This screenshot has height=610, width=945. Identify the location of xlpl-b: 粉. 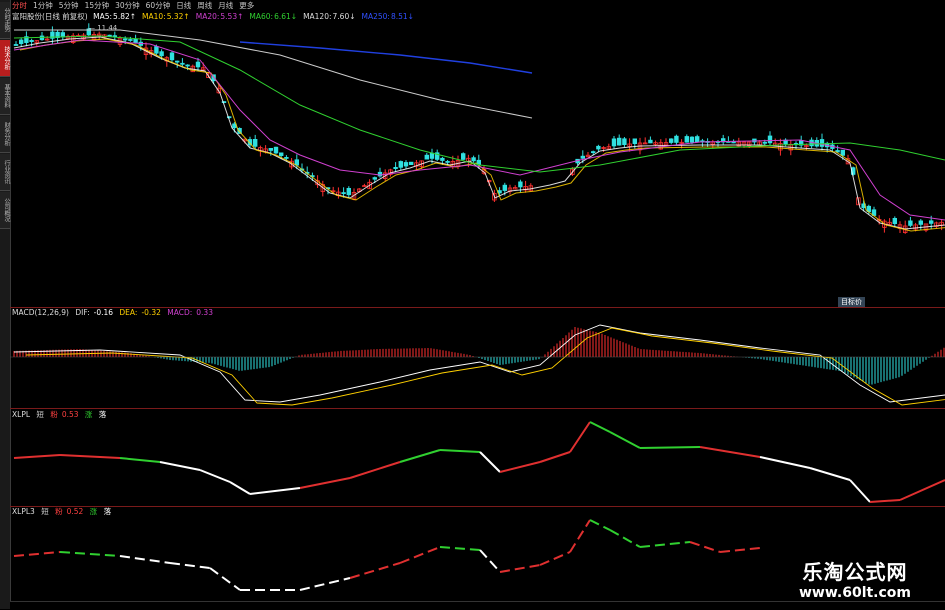
(54, 414).